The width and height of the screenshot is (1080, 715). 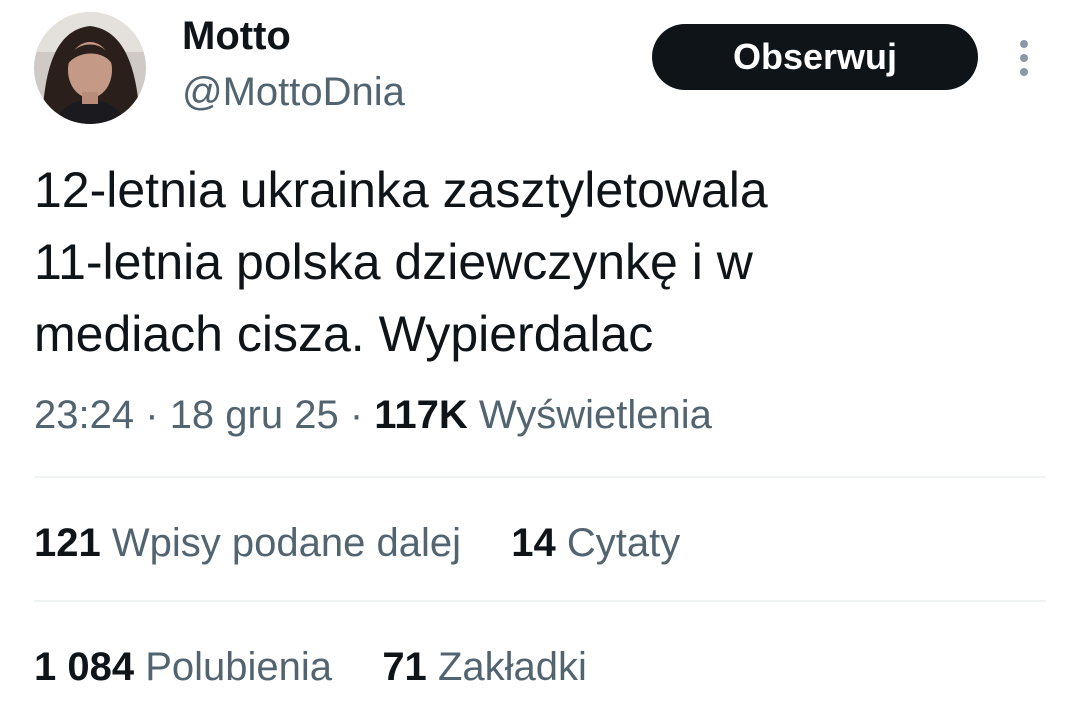 What do you see at coordinates (815, 57) in the screenshot?
I see `follow-button: Obserwuj` at bounding box center [815, 57].